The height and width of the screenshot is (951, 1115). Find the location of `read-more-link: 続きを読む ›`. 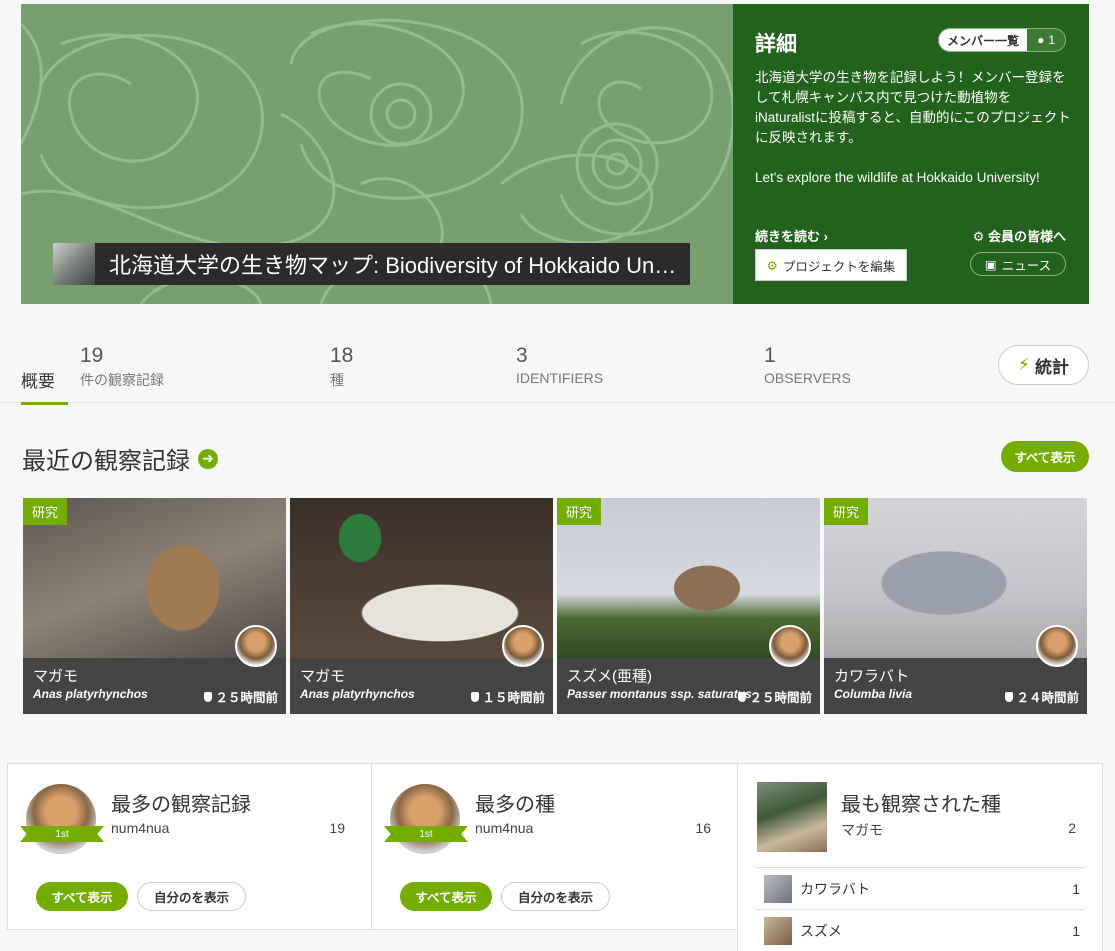

read-more-link: 続きを読む › is located at coordinates (791, 235).